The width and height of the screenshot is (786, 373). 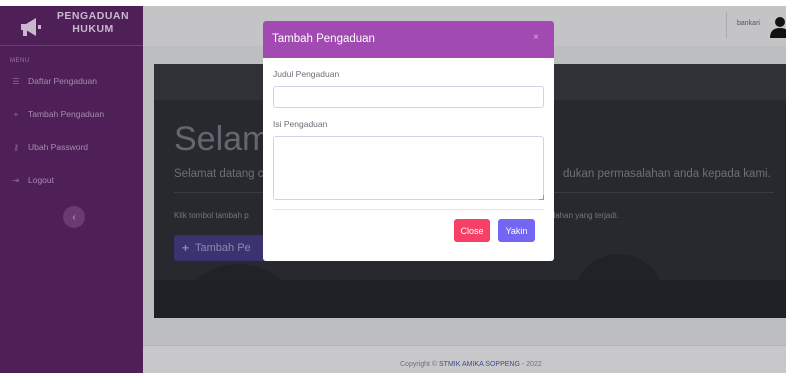 What do you see at coordinates (778, 27) in the screenshot?
I see `user-icon` at bounding box center [778, 27].